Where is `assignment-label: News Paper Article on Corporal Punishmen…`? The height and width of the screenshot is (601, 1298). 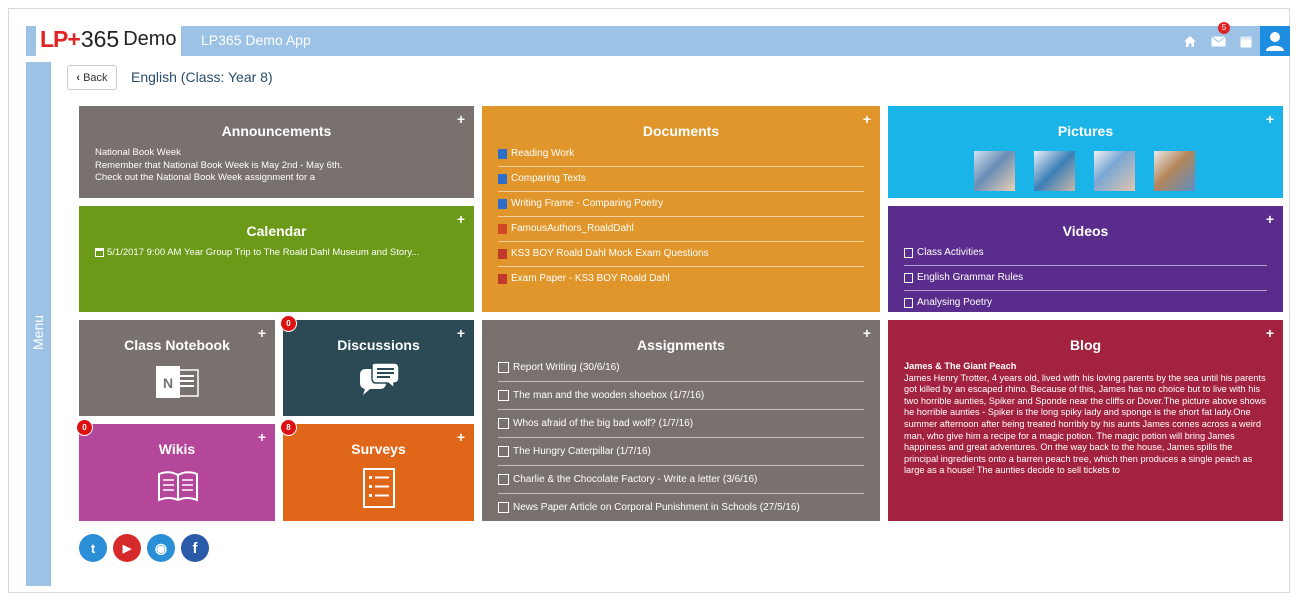 assignment-label: News Paper Article on Corporal Punishmen… is located at coordinates (656, 507).